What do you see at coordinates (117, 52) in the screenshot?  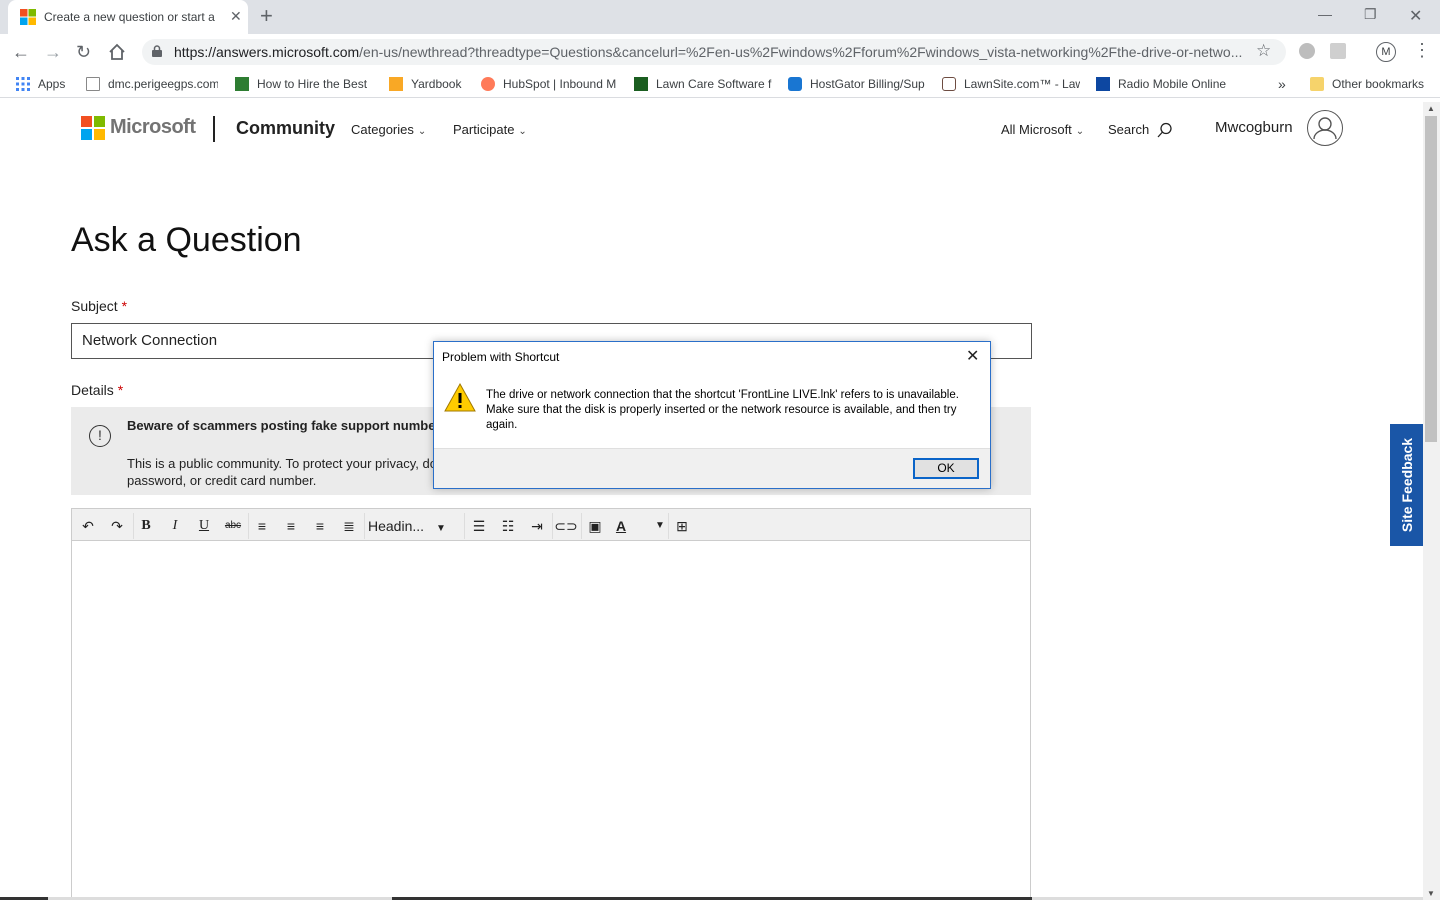 I see `home-icon` at bounding box center [117, 52].